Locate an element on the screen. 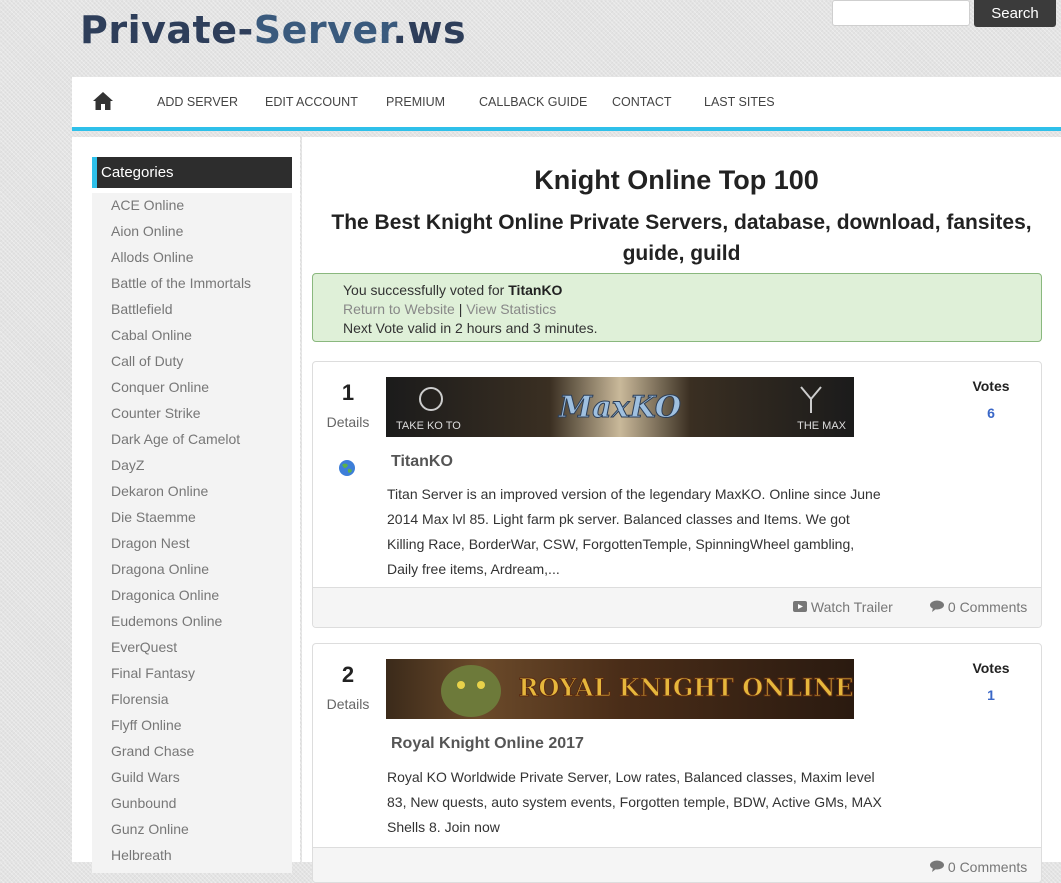 This screenshot has height=883, width=1061. category-link: Counter Strike is located at coordinates (192, 414).